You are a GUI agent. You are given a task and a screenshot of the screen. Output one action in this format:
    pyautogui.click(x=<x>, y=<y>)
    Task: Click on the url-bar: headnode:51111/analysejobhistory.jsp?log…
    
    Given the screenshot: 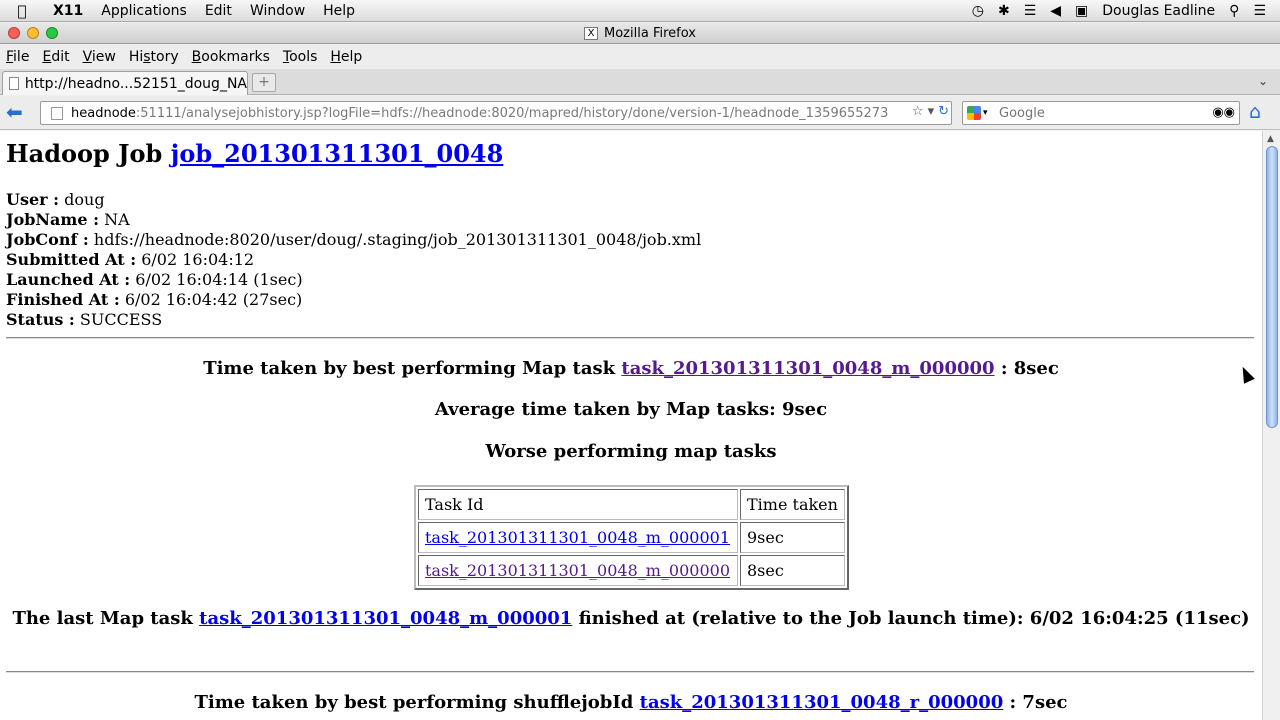 What is the action you would take?
    pyautogui.click(x=496, y=113)
    